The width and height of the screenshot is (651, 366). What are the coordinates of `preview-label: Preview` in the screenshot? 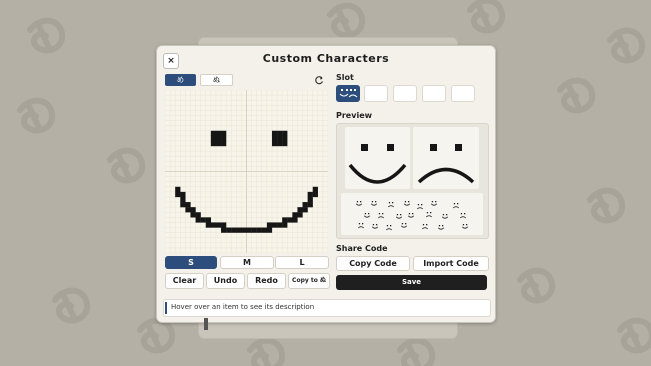 It's located at (354, 115).